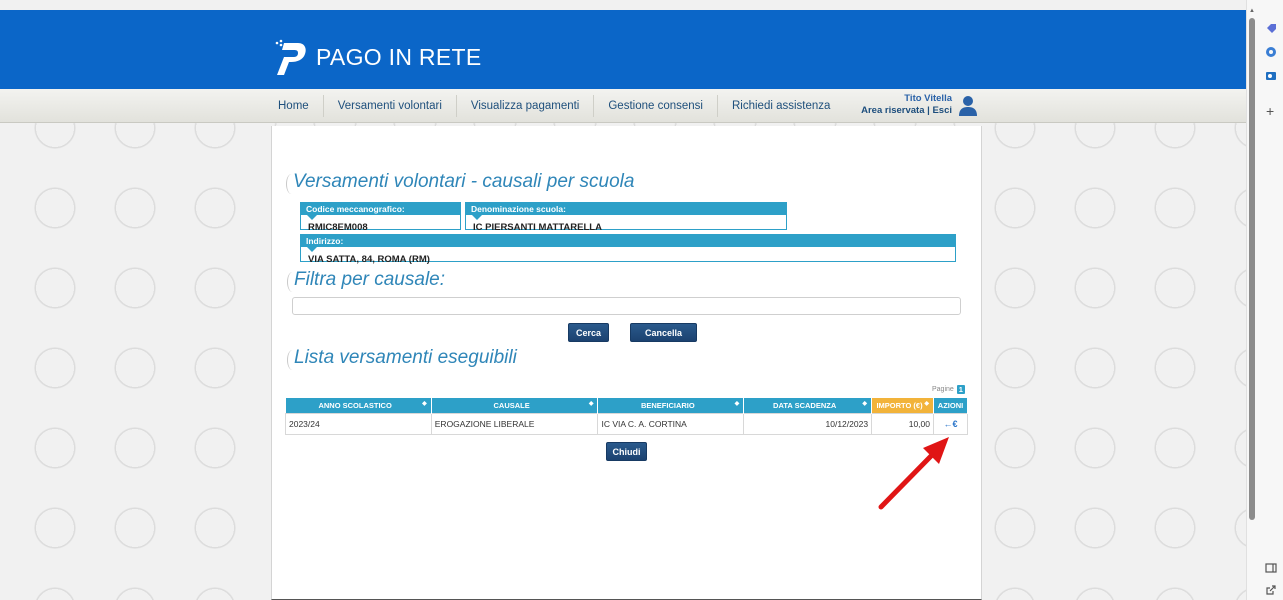 The width and height of the screenshot is (1283, 600). Describe the element at coordinates (399, 56) in the screenshot. I see `logo-text: PAGO IN RETE` at that location.